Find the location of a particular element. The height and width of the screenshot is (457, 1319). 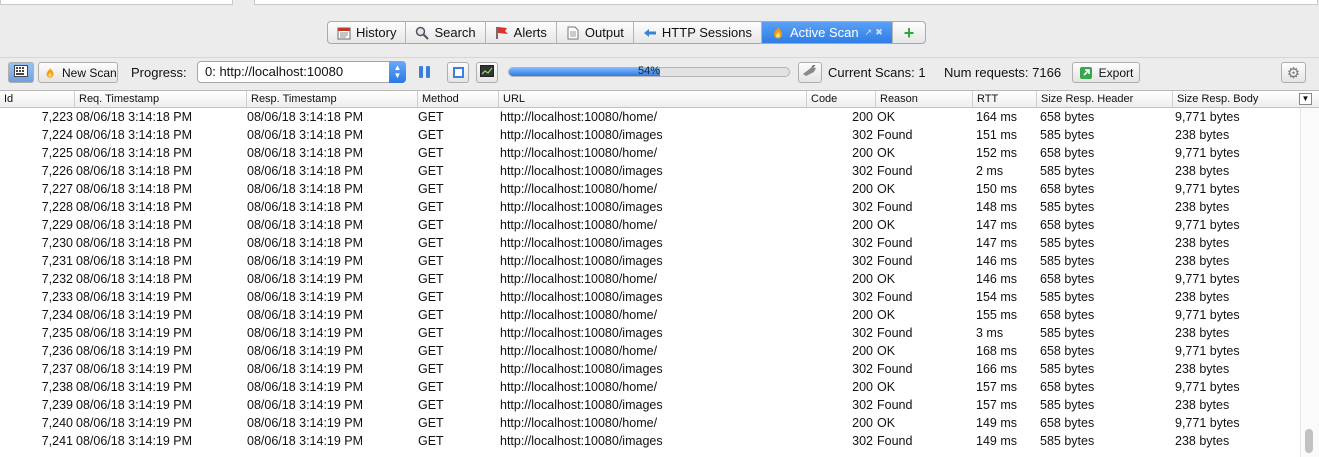

tab-search: Search is located at coordinates (446, 32).